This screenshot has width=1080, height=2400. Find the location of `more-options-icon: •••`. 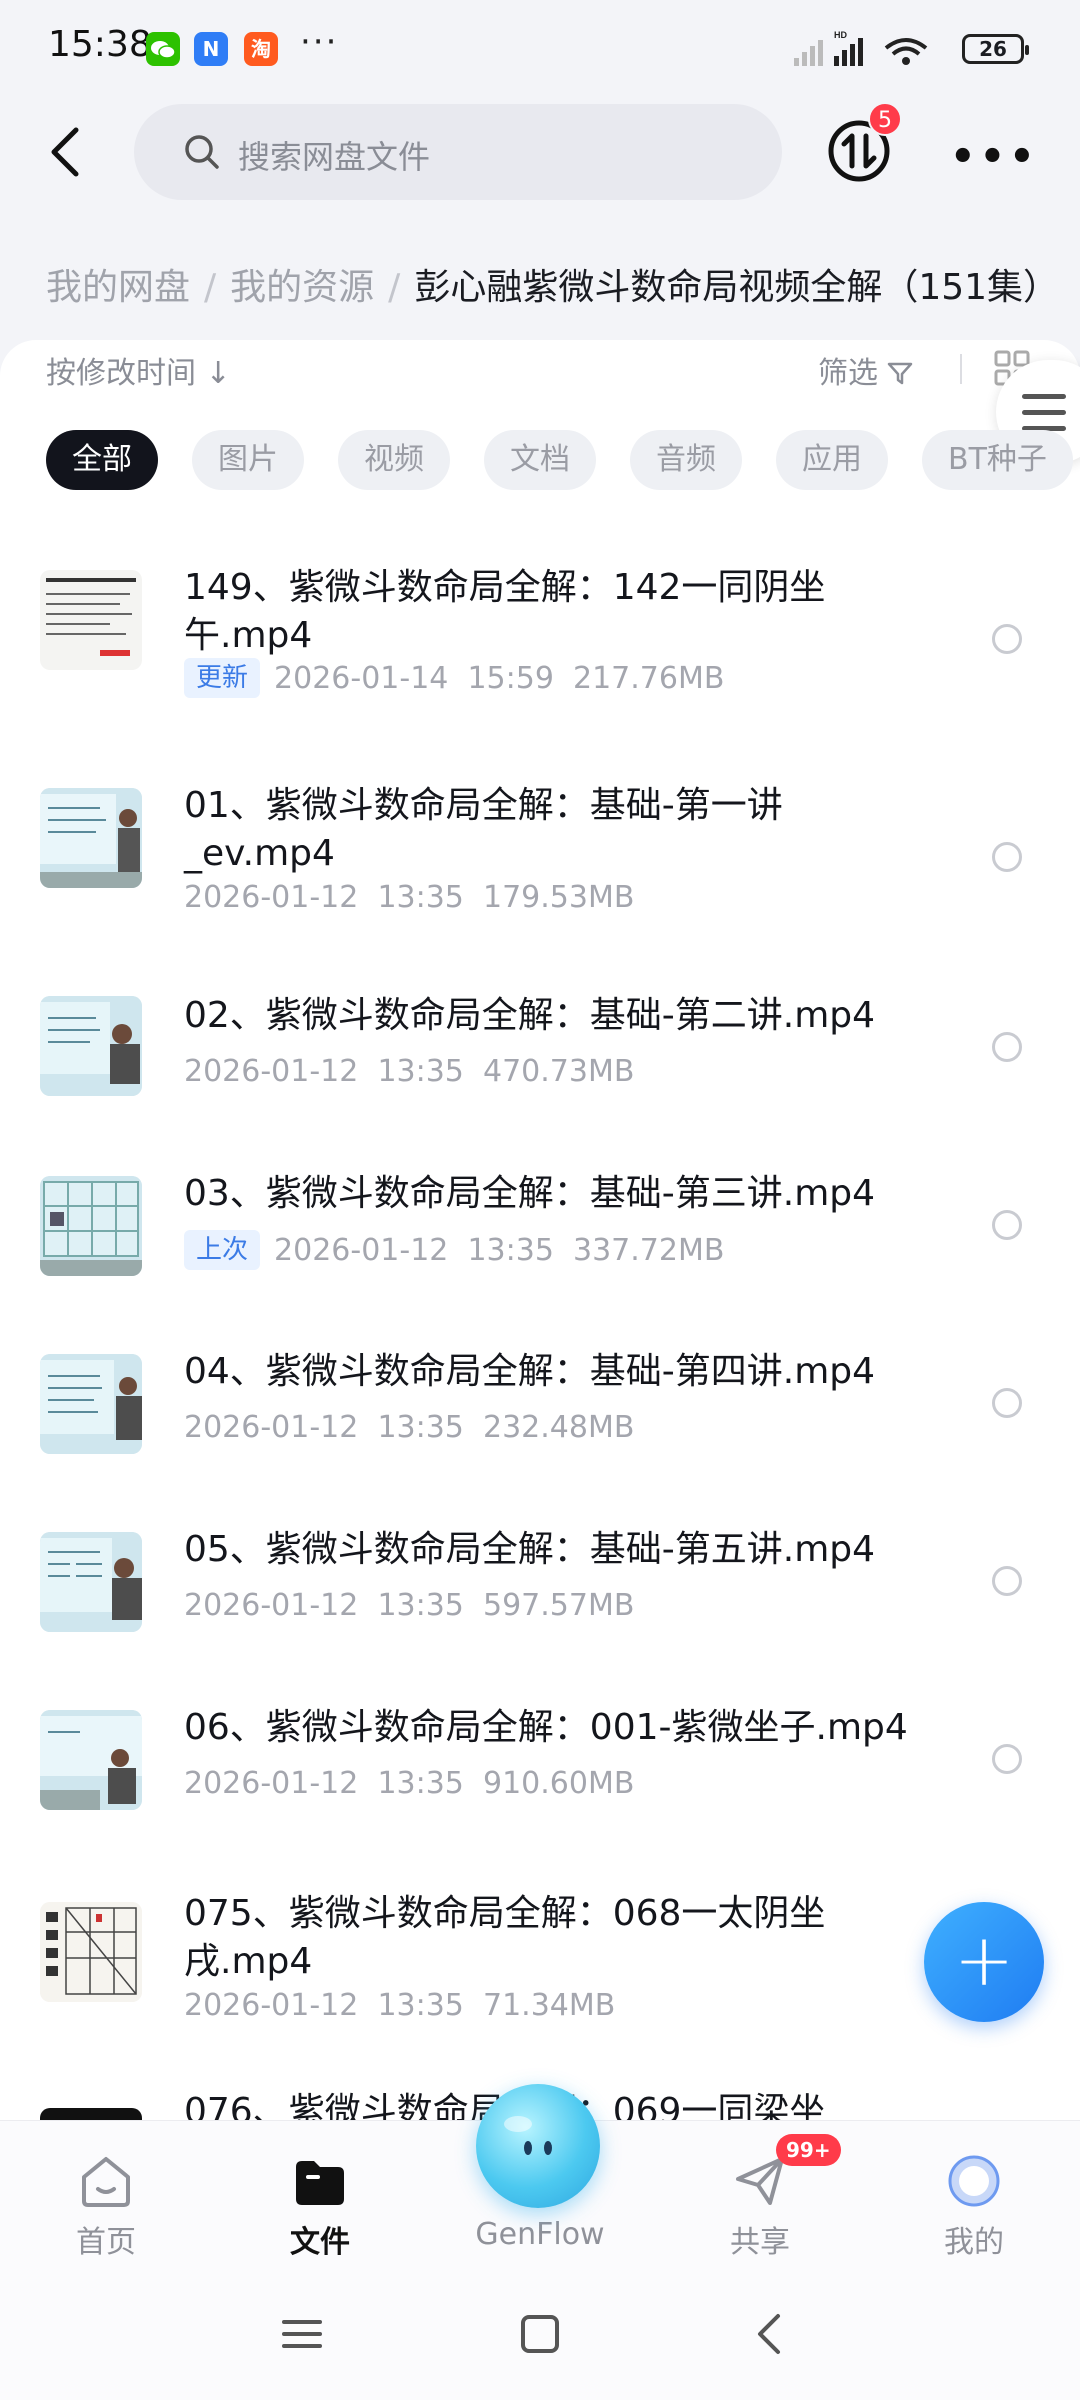

more-options-icon: ••• is located at coordinates (994, 157).